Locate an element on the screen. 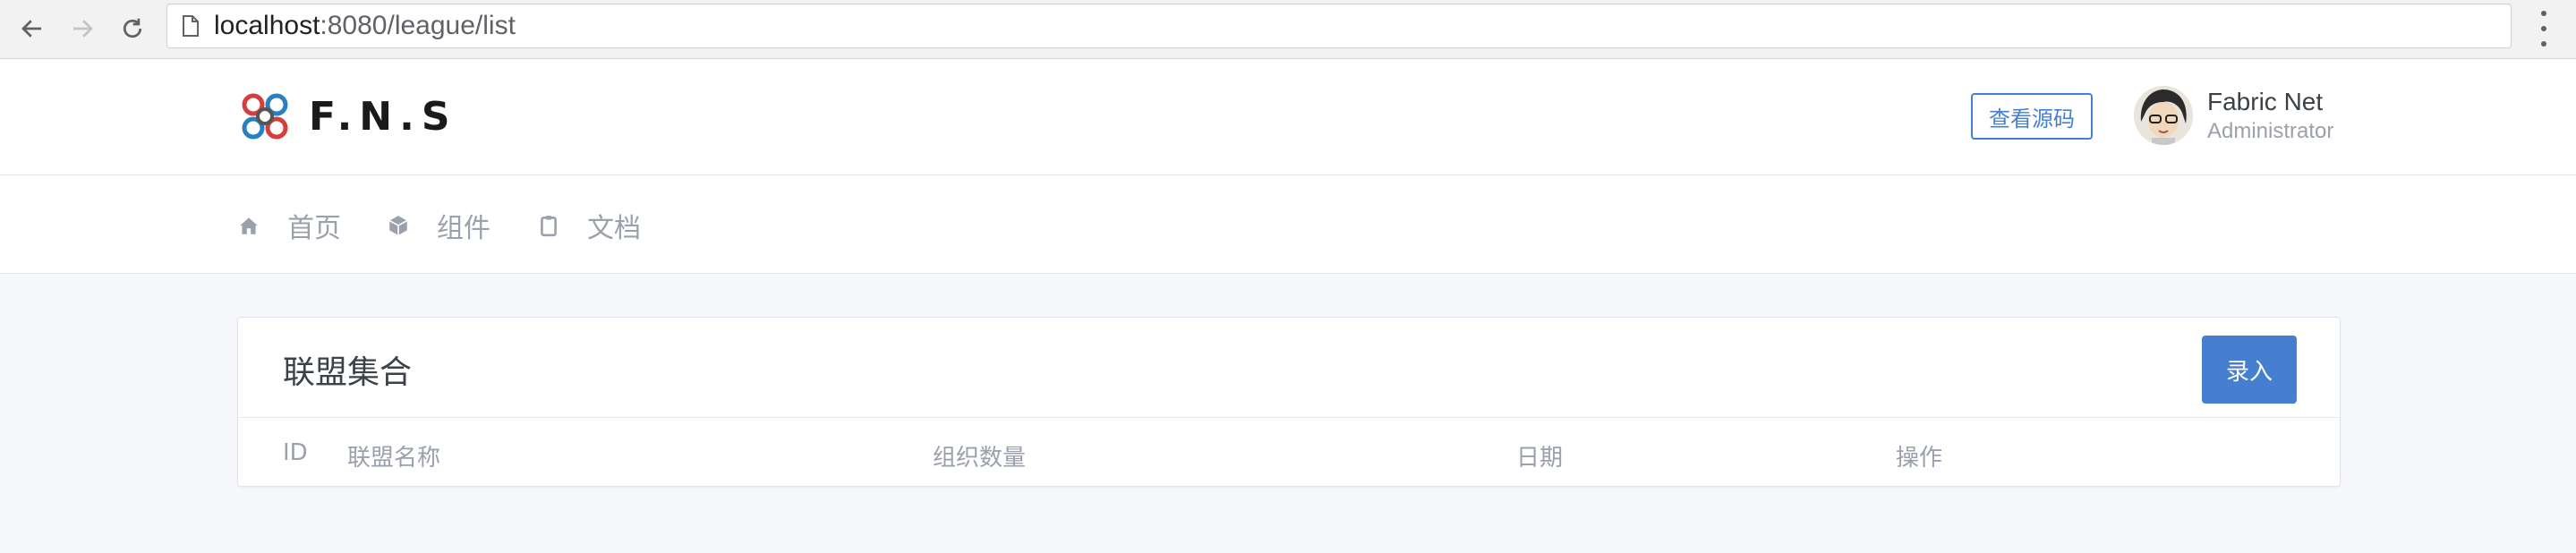 Image resolution: width=2576 pixels, height=553 pixels. clipboard-icon is located at coordinates (549, 226).